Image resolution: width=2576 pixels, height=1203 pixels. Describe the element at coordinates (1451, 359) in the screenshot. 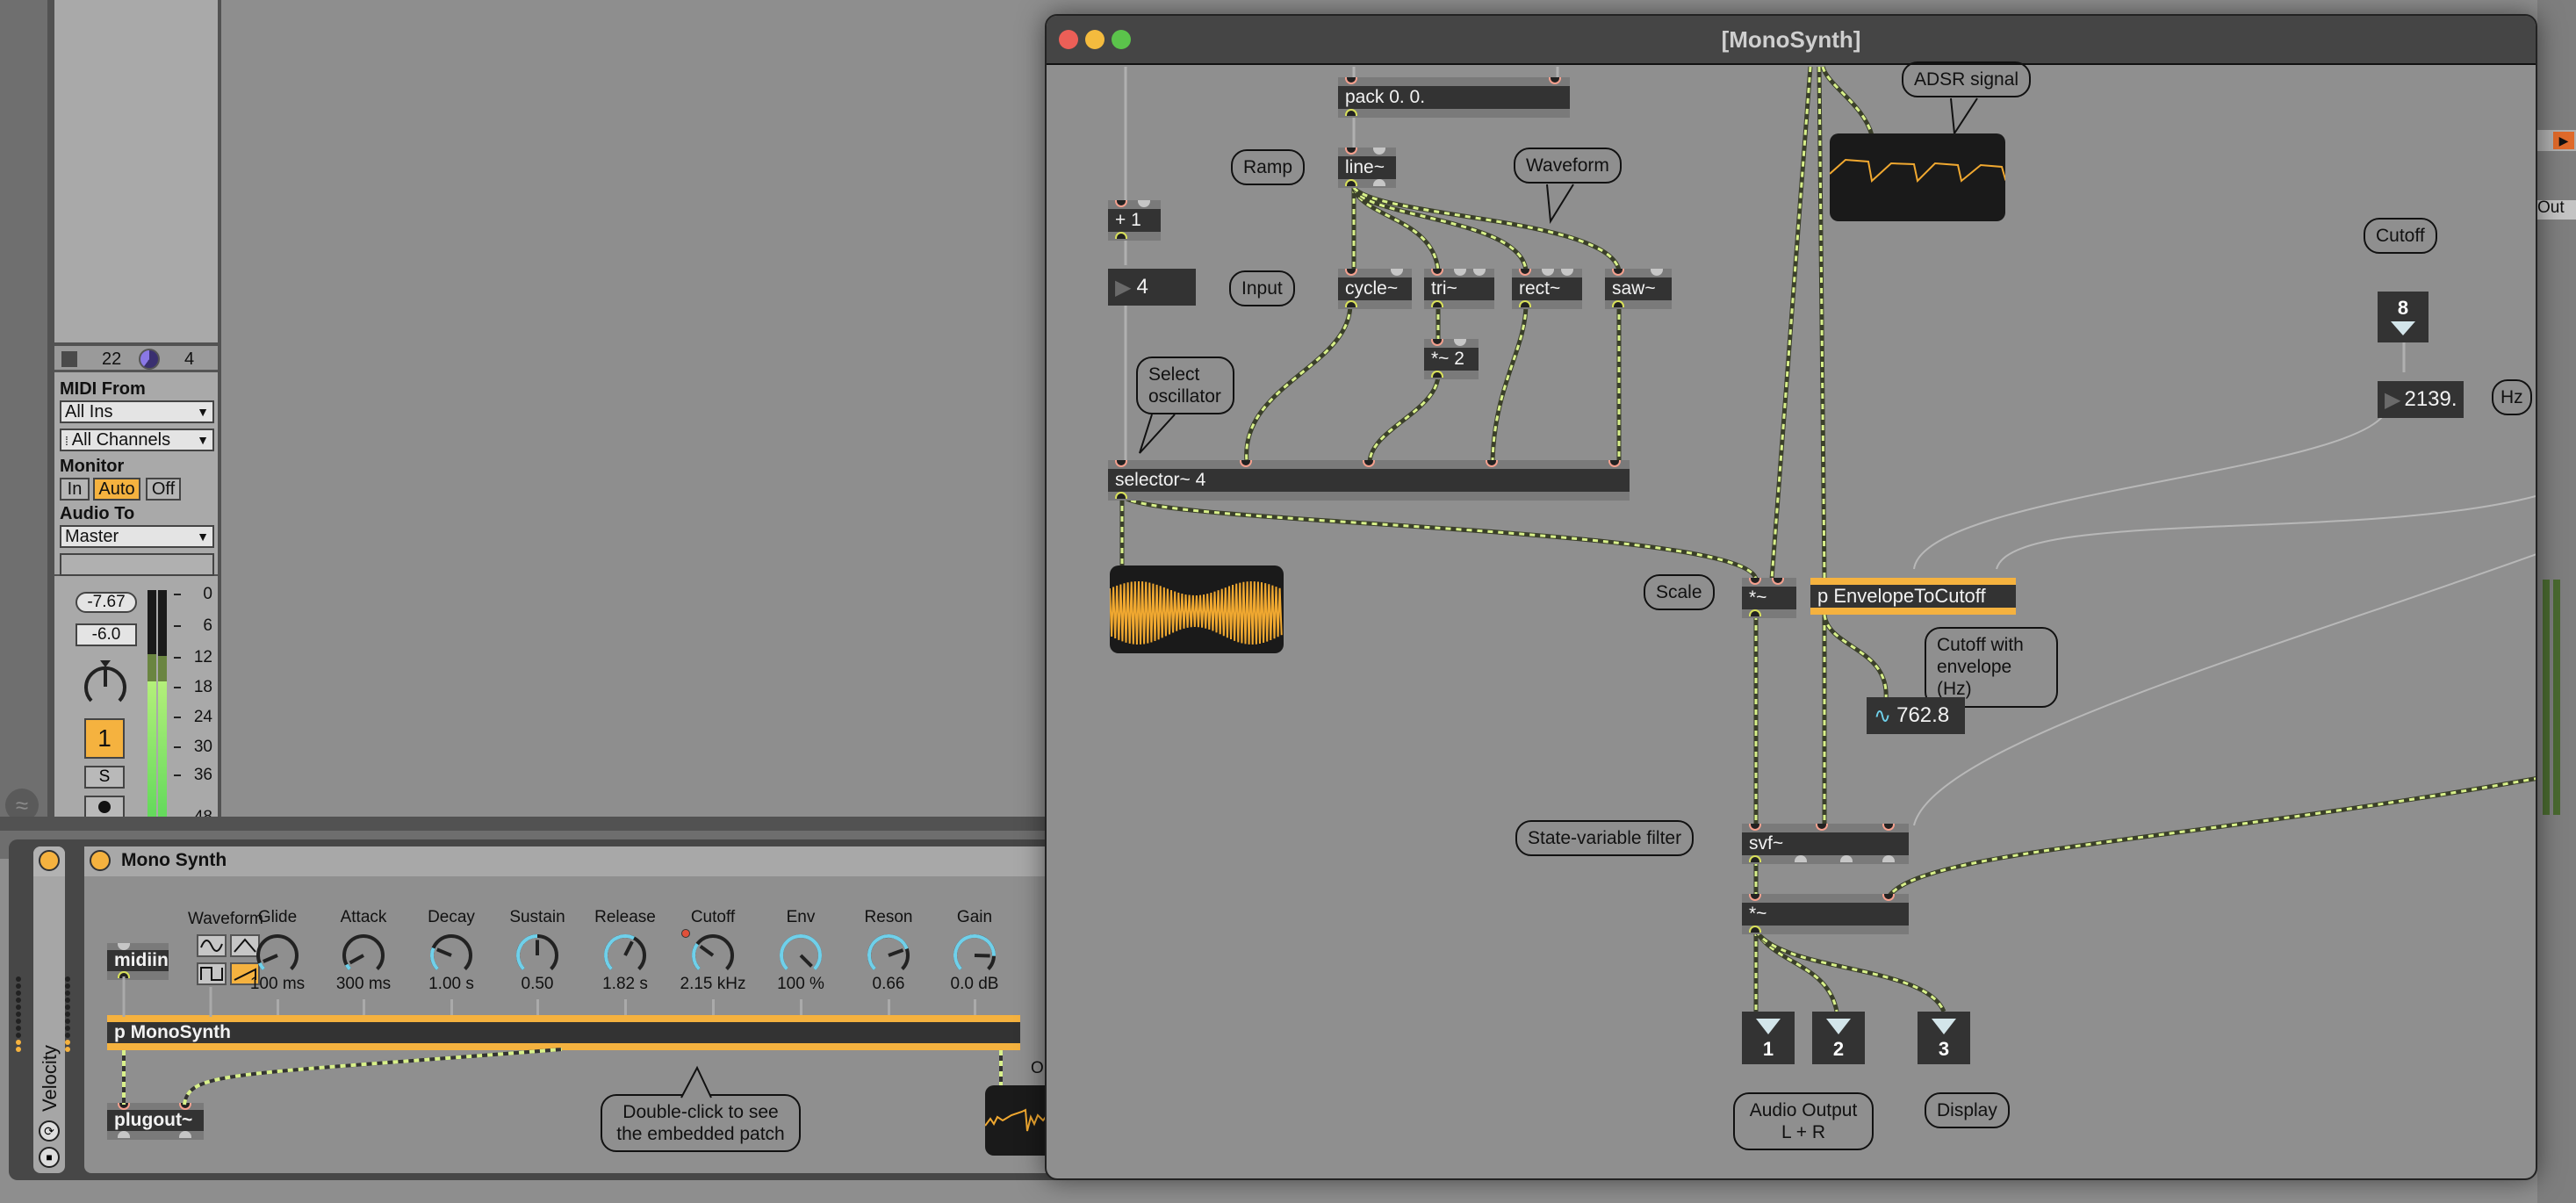

I see `times2-object: *~ 2` at that location.